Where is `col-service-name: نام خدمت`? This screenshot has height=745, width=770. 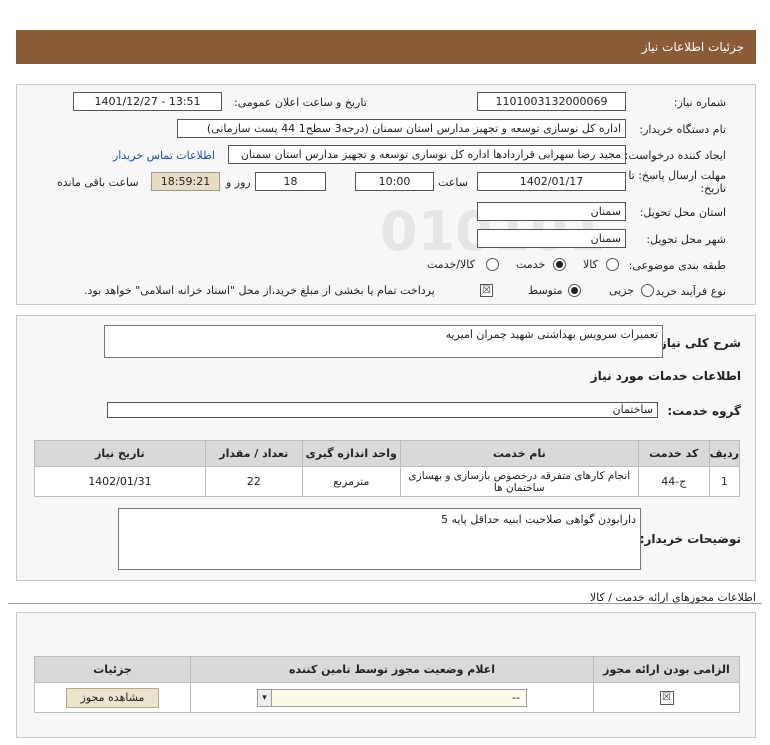 col-service-name: نام خدمت is located at coordinates (519, 453).